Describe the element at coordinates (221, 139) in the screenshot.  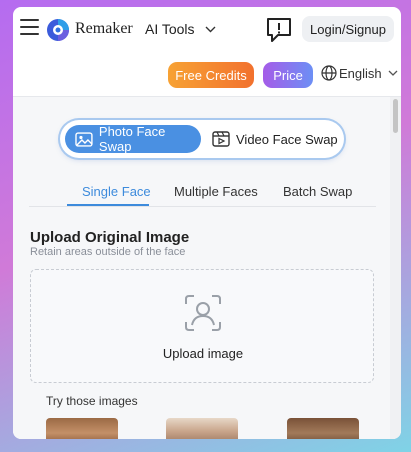
I see `film-icon` at that location.